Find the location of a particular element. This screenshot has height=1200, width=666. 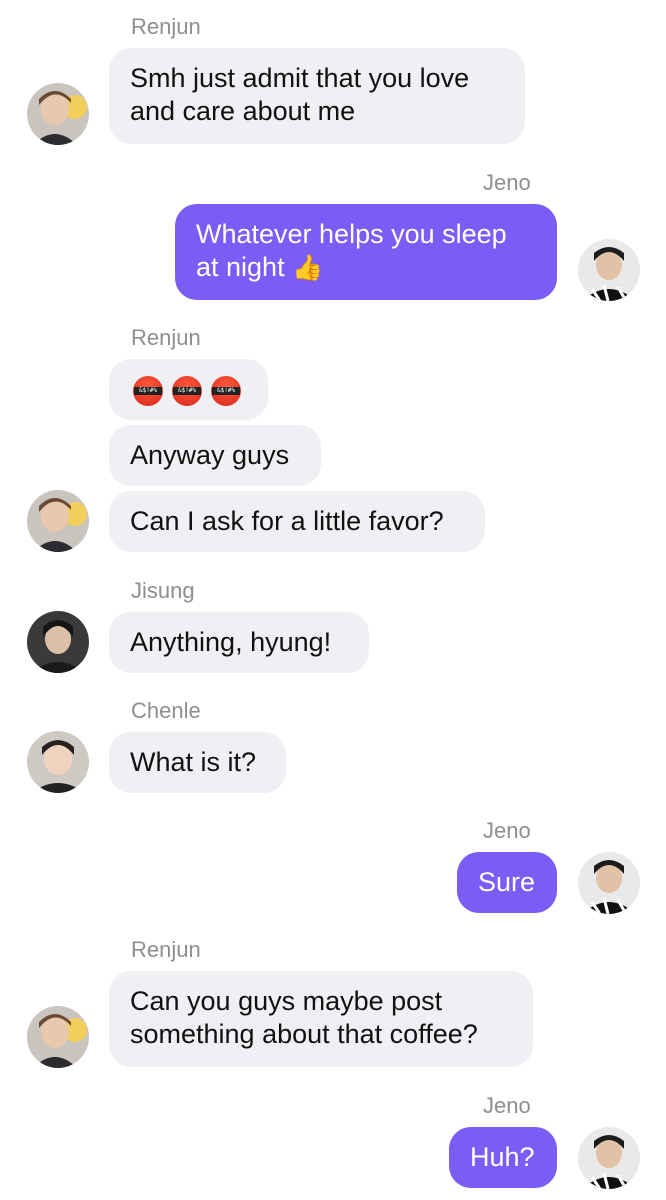

message-text-line: at night is located at coordinates (240, 267).